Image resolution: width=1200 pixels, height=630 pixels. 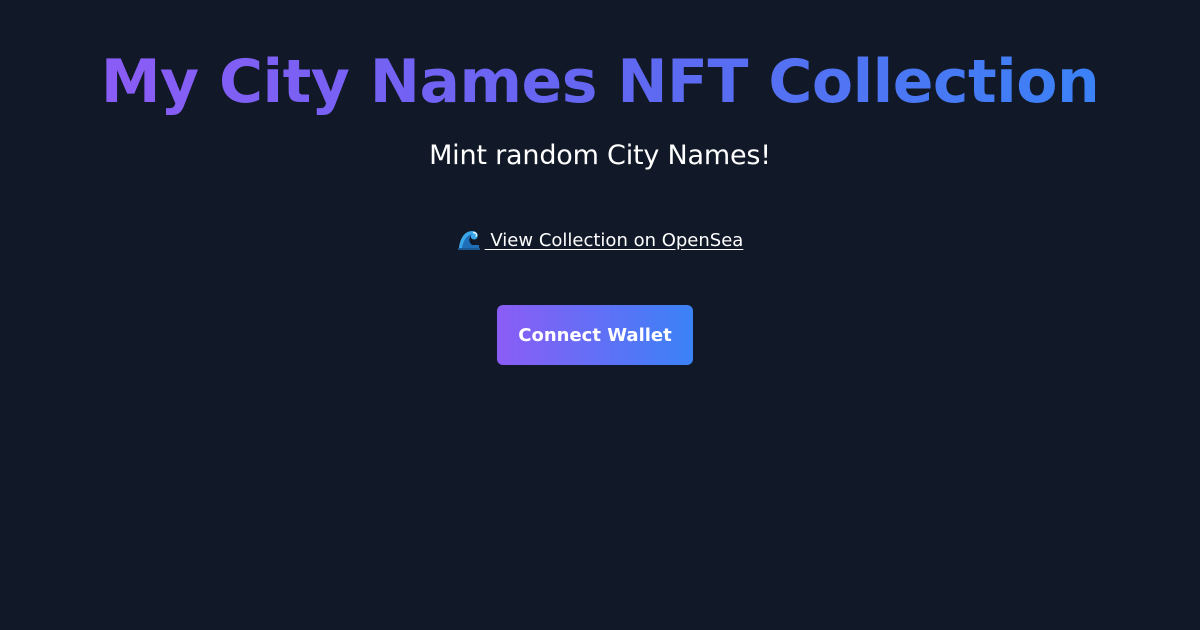 I want to click on opensea-link-row: View Collection on OpenSea, so click(x=600, y=240).